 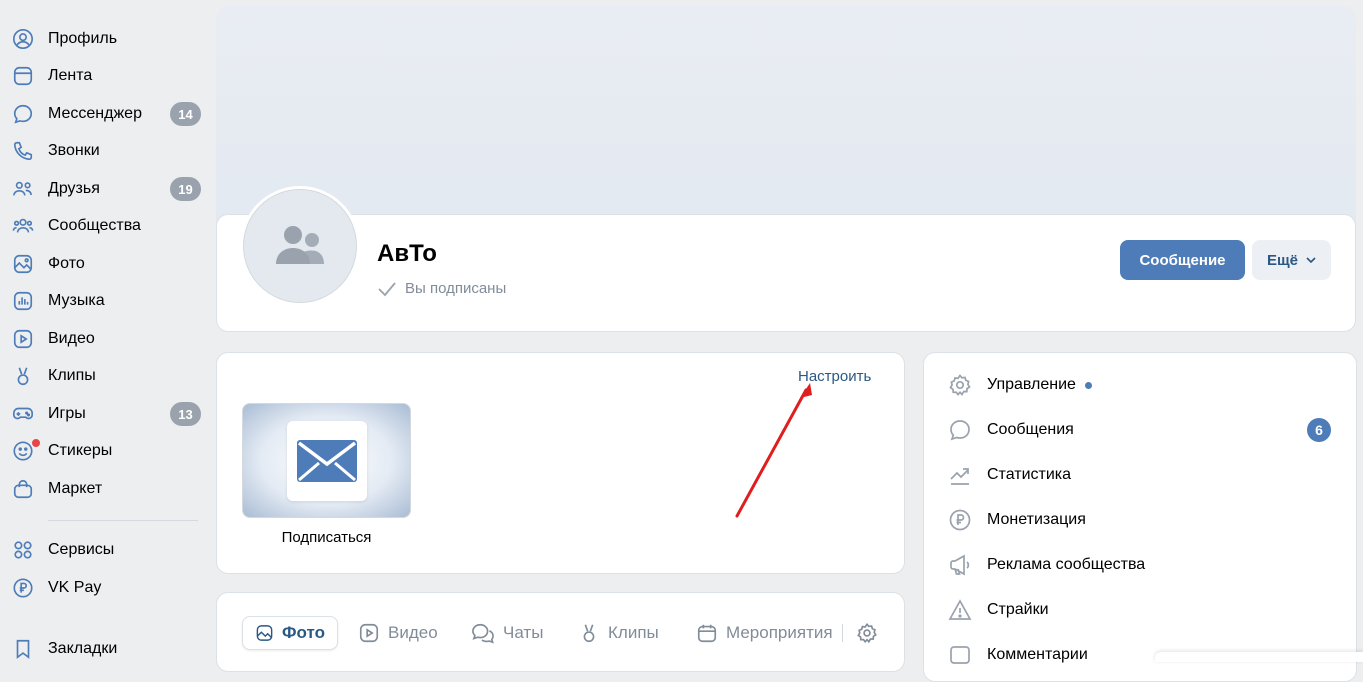 What do you see at coordinates (1046, 565) in the screenshot?
I see `management-item-ads: Реклама сообщества` at bounding box center [1046, 565].